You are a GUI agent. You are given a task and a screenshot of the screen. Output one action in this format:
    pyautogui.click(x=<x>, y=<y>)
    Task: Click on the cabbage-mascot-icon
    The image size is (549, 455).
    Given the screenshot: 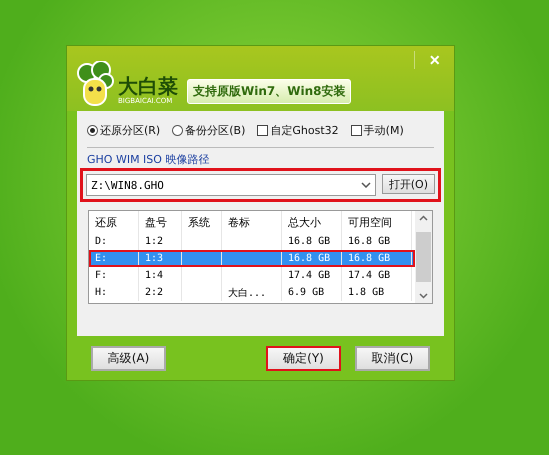 What is the action you would take?
    pyautogui.click(x=95, y=84)
    